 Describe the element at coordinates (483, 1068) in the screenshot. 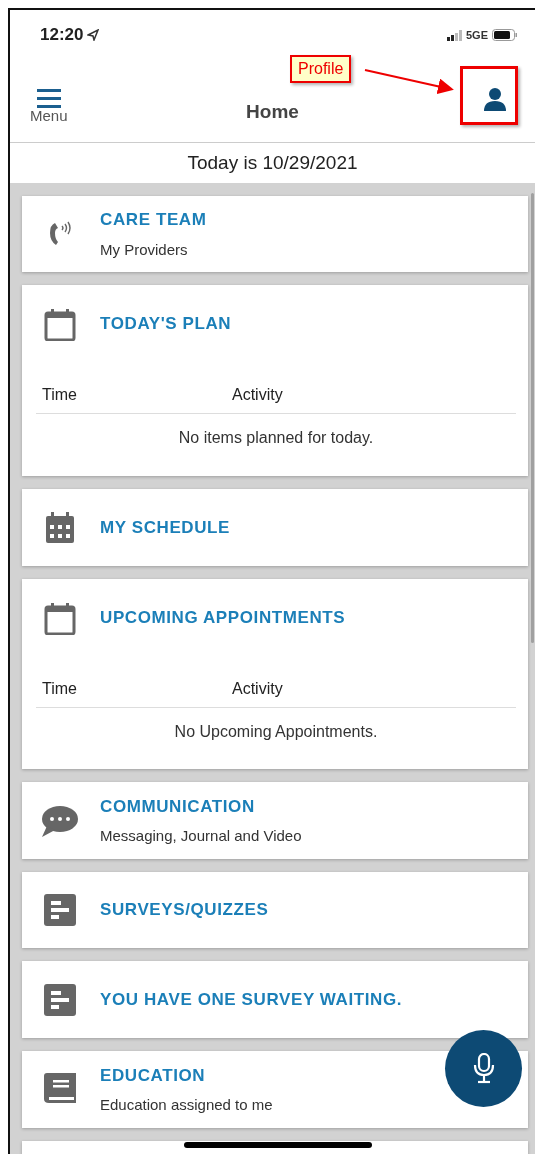

I see `microphone-icon` at that location.